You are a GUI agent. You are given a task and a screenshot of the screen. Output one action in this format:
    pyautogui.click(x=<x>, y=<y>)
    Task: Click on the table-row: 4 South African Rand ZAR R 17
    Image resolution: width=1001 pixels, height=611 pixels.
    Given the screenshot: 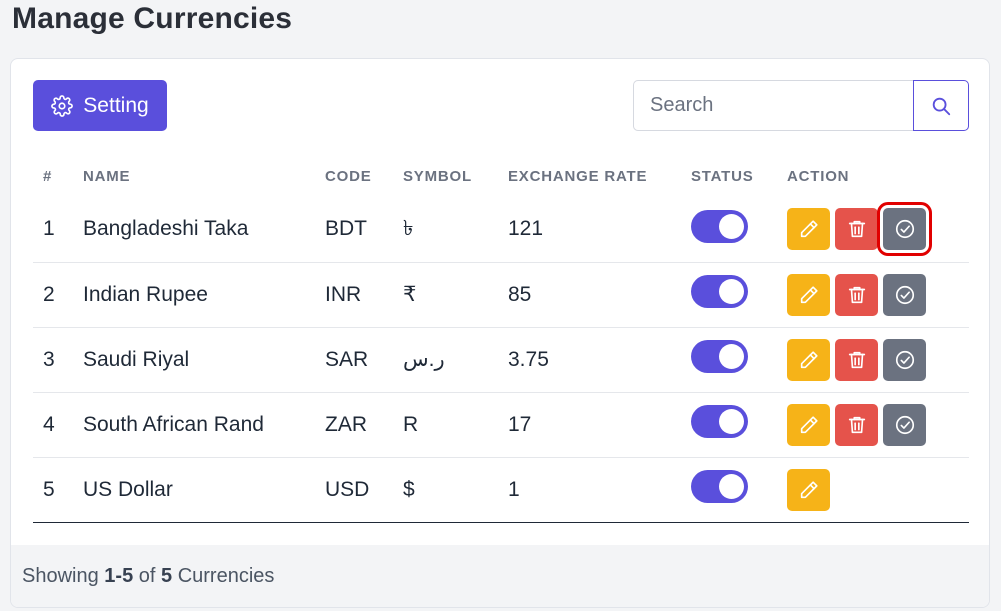 What is the action you would take?
    pyautogui.click(x=501, y=425)
    